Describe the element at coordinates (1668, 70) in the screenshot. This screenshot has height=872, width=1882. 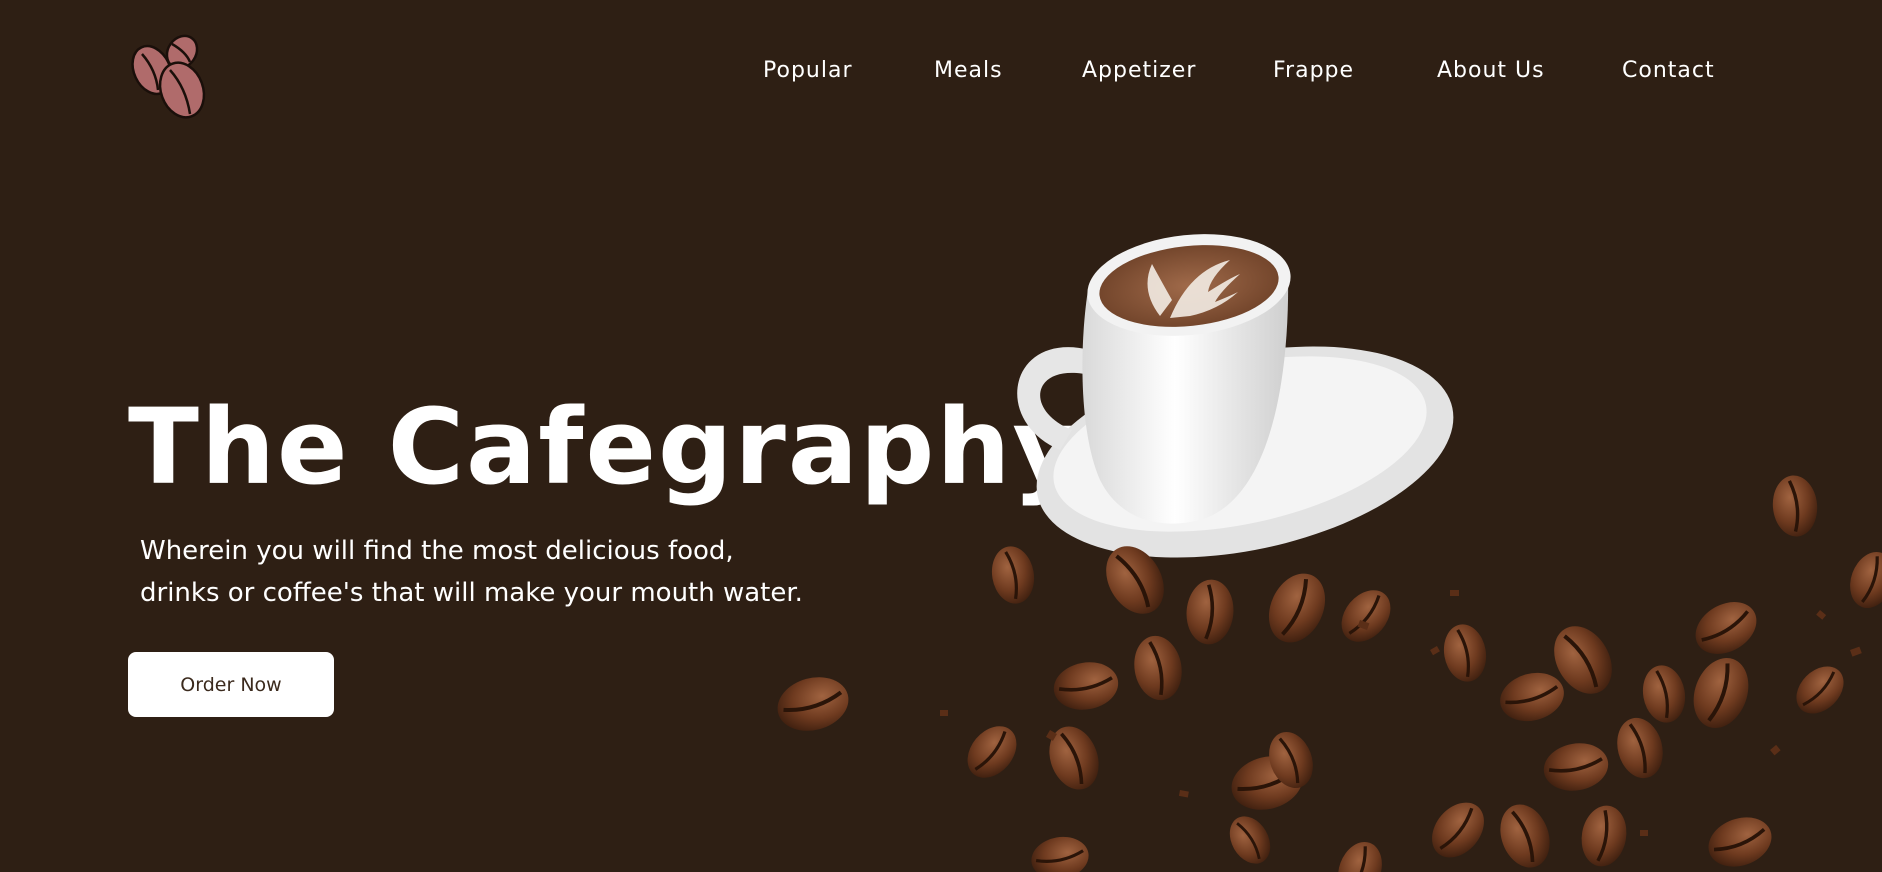
I see `nav-contact: Contact` at that location.